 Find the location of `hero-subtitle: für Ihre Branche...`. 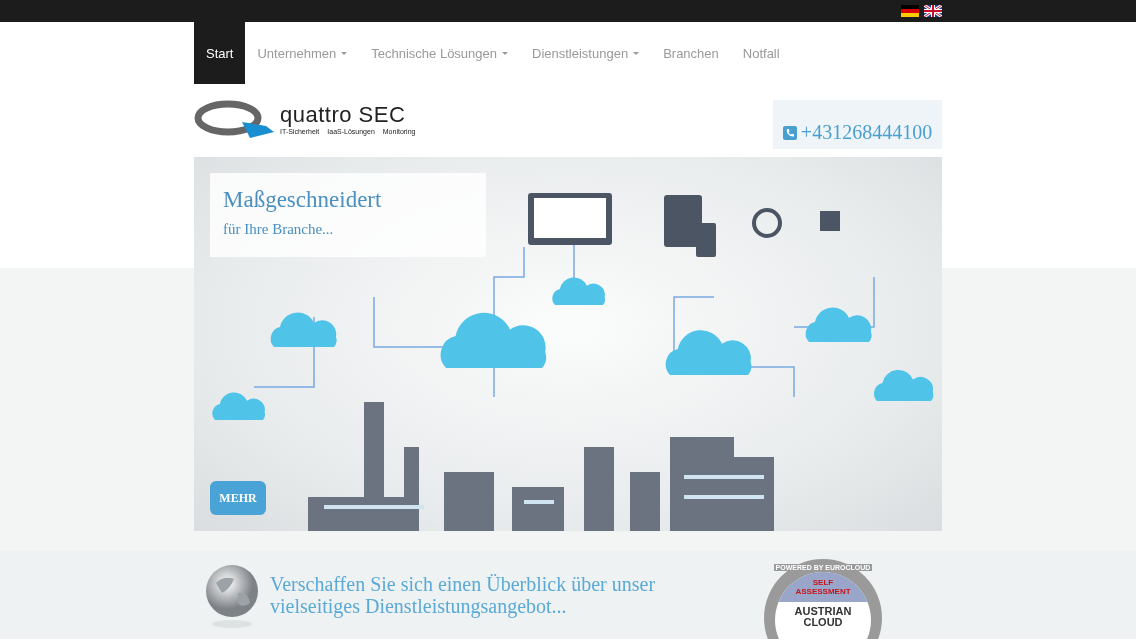

hero-subtitle: für Ihre Branche... is located at coordinates (279, 229).